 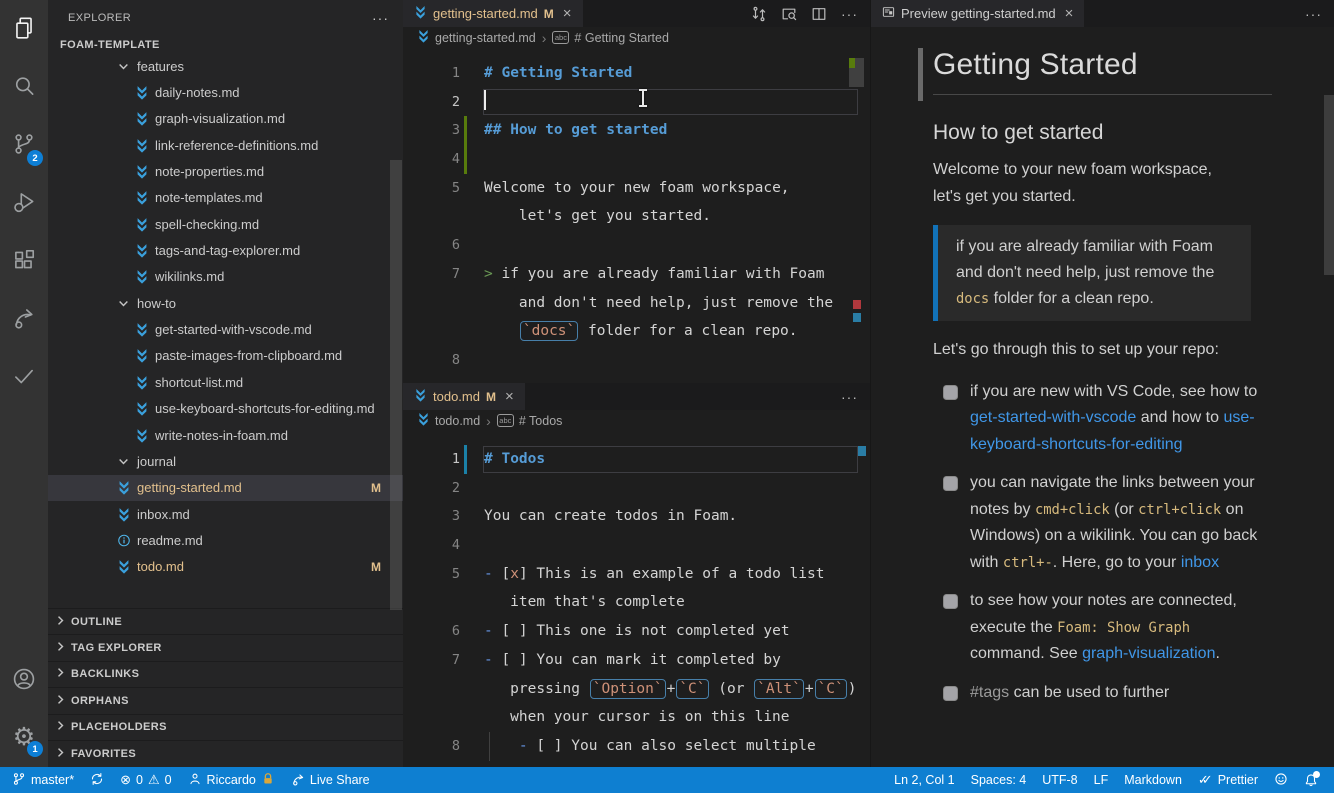 I want to click on tab-getting-started.md: getting-started.md M ×, so click(x=493, y=13).